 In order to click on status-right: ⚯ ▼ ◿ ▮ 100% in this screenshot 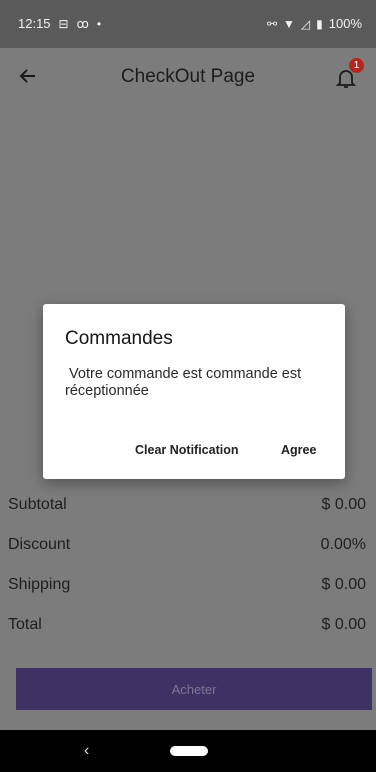, I will do `click(314, 23)`.